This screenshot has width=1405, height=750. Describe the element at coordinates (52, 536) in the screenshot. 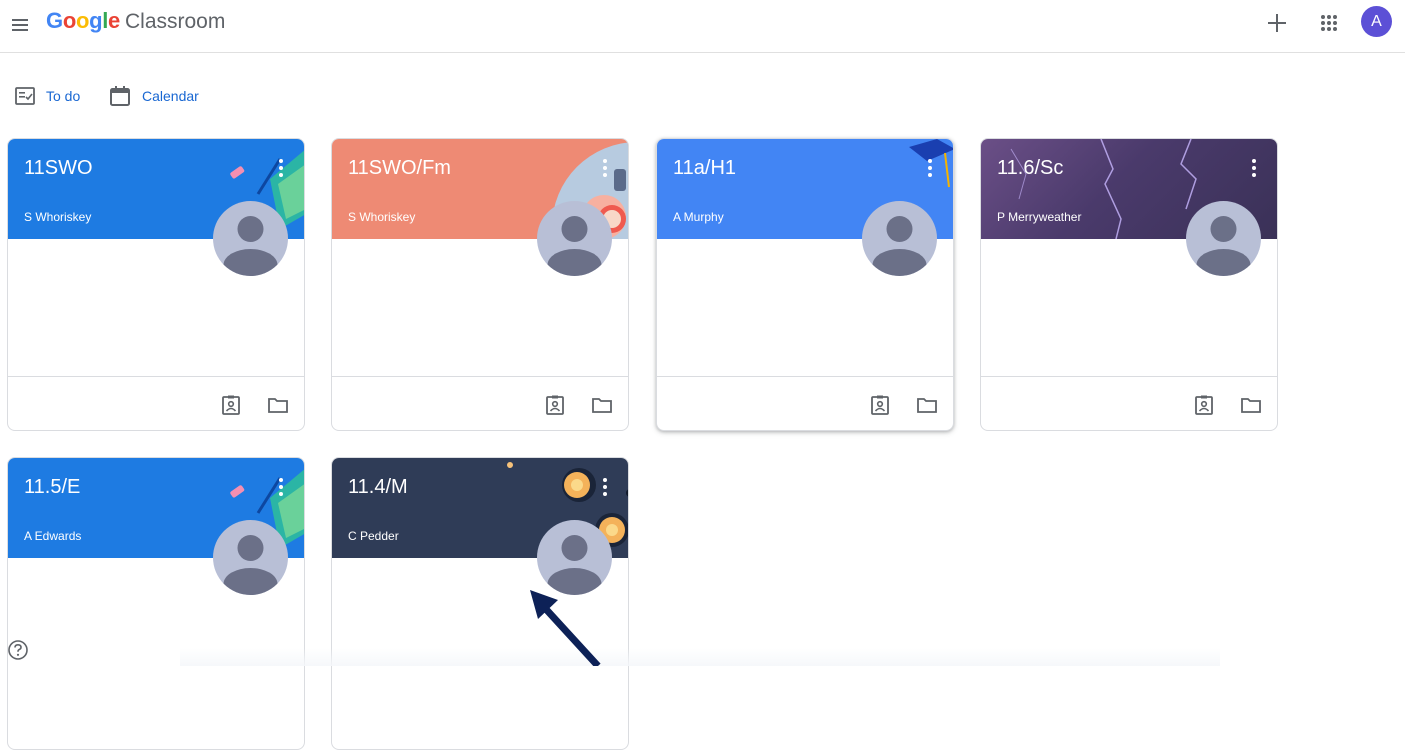

I see `teacher-name: A Edwards` at that location.